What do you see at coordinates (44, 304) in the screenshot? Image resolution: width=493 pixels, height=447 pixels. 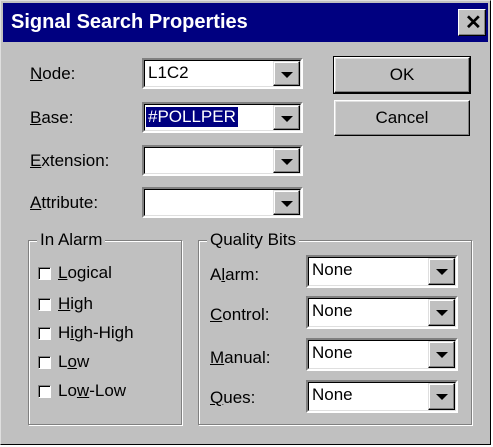 I see `high-checkbox` at bounding box center [44, 304].